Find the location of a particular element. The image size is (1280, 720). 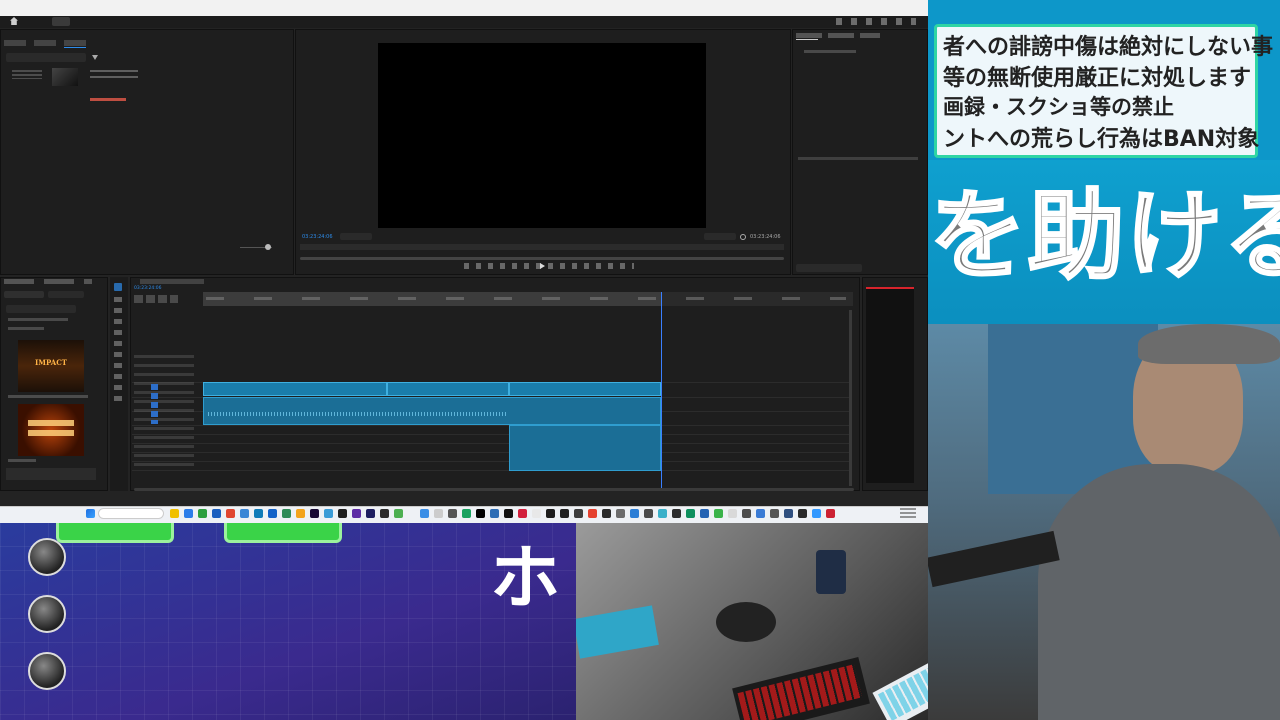

header-icons is located at coordinates (876, 21).